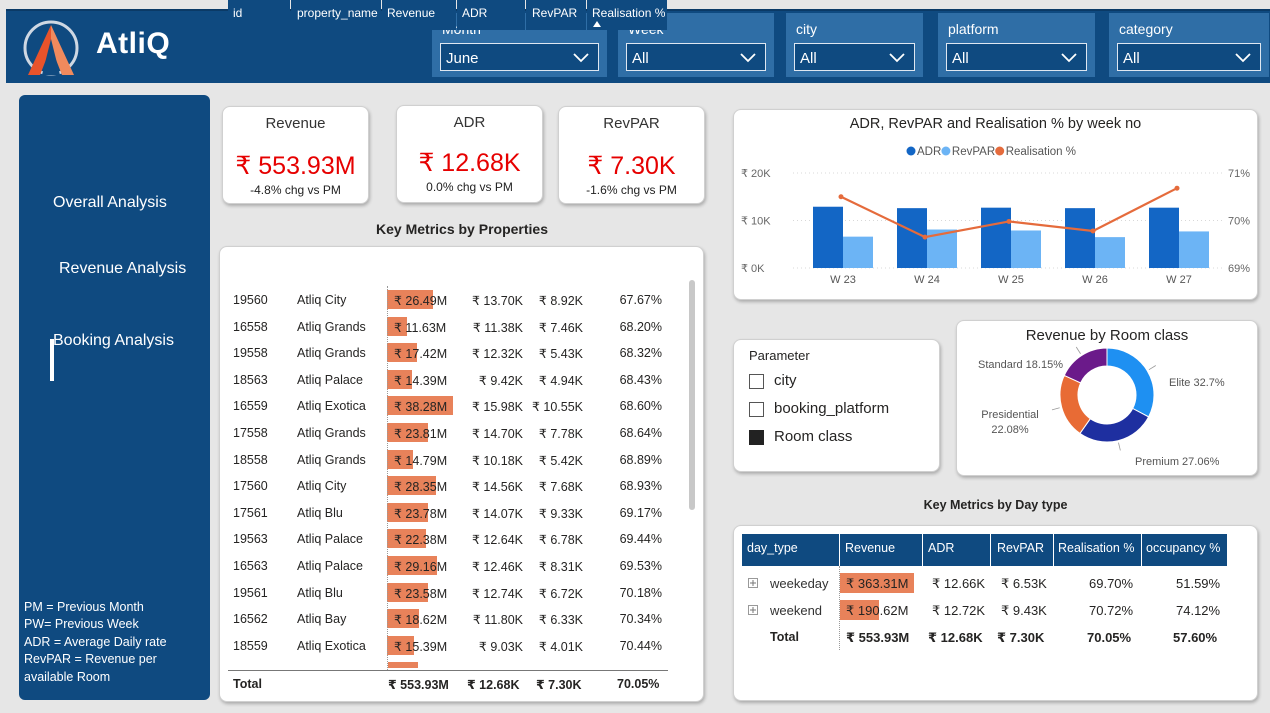 The image size is (1270, 713). What do you see at coordinates (692, 395) in the screenshot?
I see `table-scrollbar` at bounding box center [692, 395].